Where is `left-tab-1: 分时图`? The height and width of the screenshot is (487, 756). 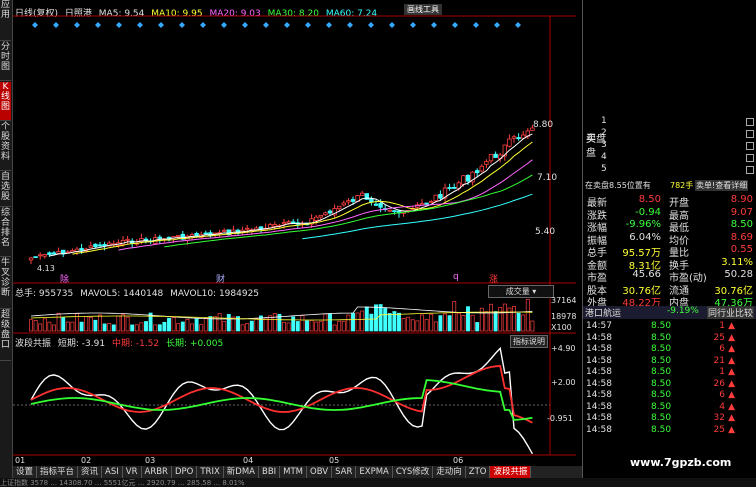 left-tab-1: 分时图 is located at coordinates (5, 61).